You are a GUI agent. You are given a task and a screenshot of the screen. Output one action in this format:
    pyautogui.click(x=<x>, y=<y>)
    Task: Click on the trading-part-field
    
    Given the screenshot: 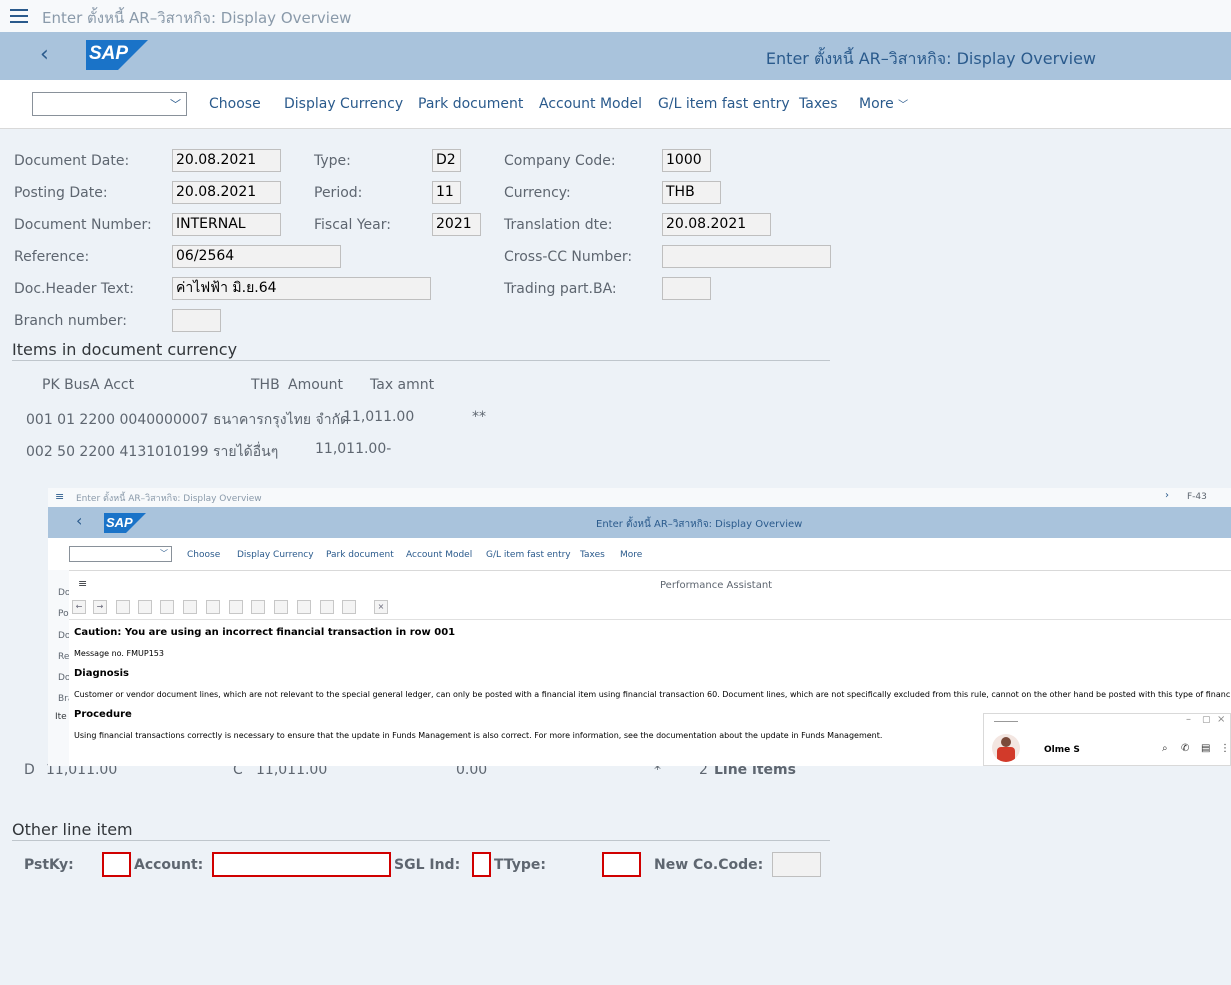 What is the action you would take?
    pyautogui.click(x=686, y=288)
    